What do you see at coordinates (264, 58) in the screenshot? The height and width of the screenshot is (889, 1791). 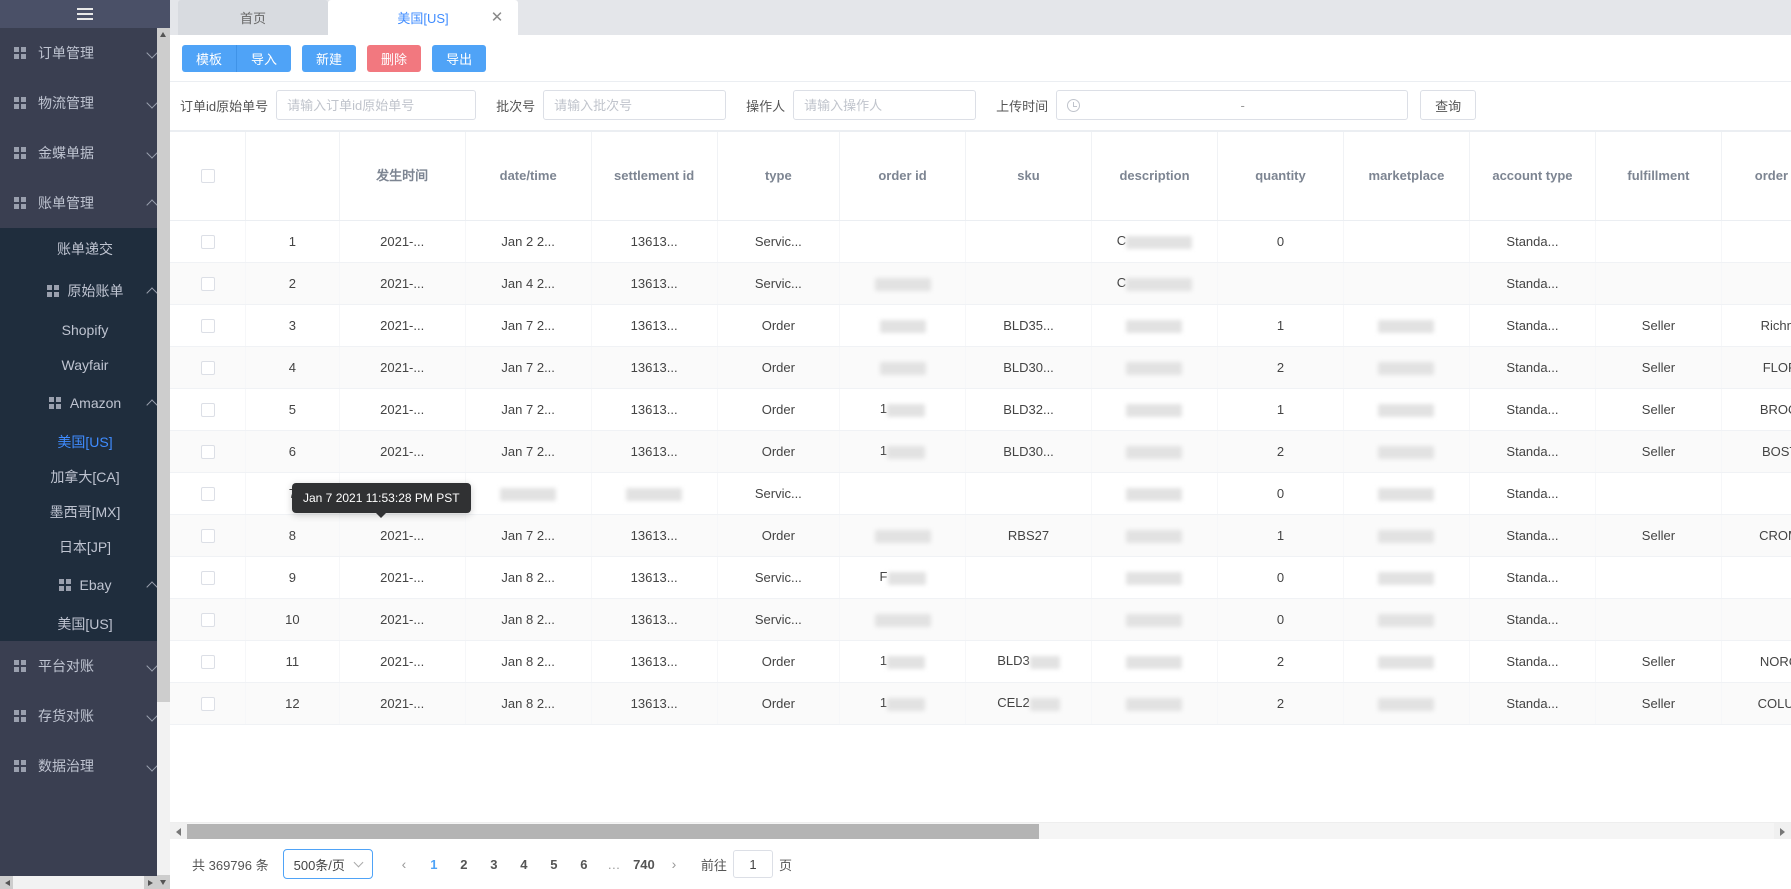 I see `import-button: 导入` at bounding box center [264, 58].